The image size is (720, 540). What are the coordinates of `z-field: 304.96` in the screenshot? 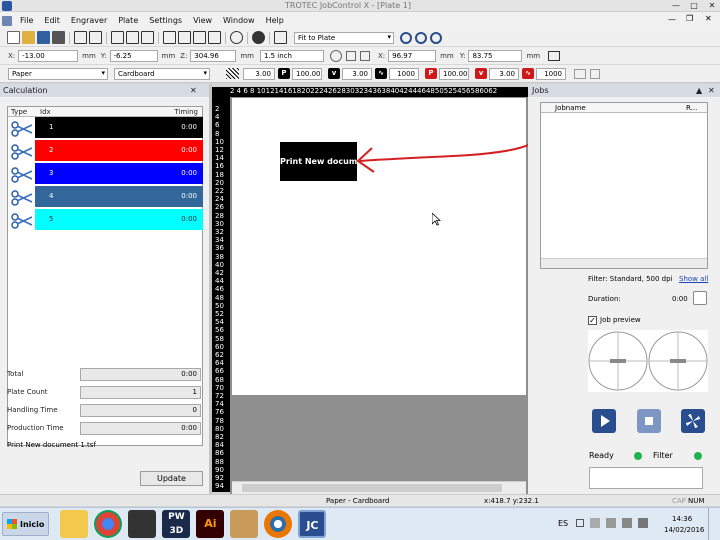 It's located at (213, 55).